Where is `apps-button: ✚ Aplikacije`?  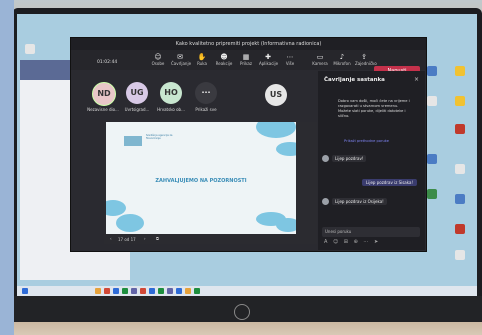
apps-button: ✚ Aplikacije is located at coordinates (268, 61).